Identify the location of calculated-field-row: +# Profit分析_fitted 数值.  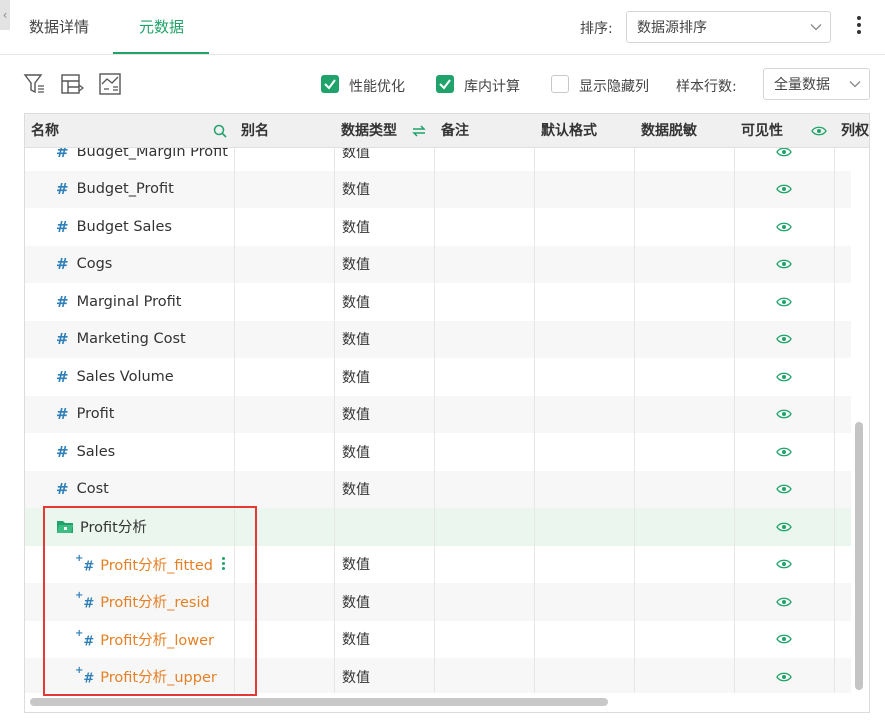
(438, 565).